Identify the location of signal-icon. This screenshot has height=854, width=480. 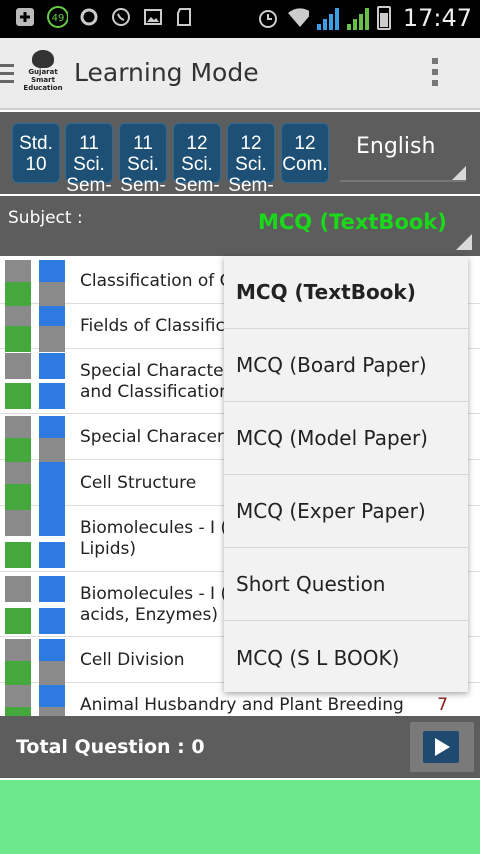
(327, 18).